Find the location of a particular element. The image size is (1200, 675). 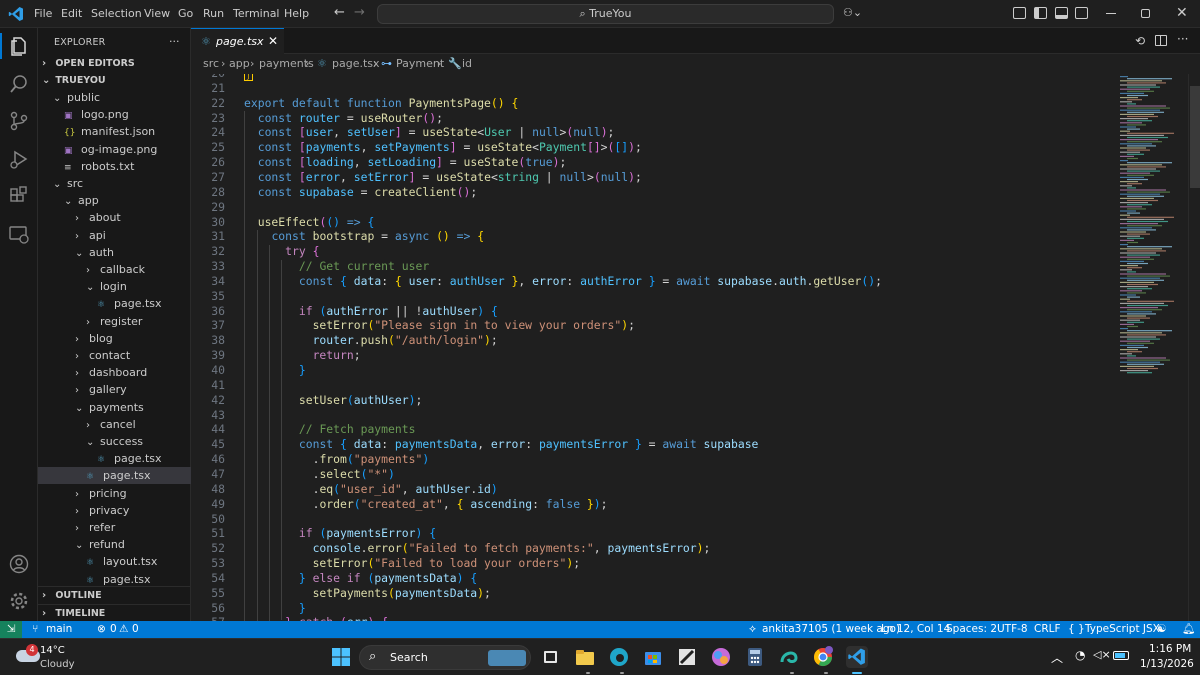

breadcrumb-app: app is located at coordinates (239, 63).